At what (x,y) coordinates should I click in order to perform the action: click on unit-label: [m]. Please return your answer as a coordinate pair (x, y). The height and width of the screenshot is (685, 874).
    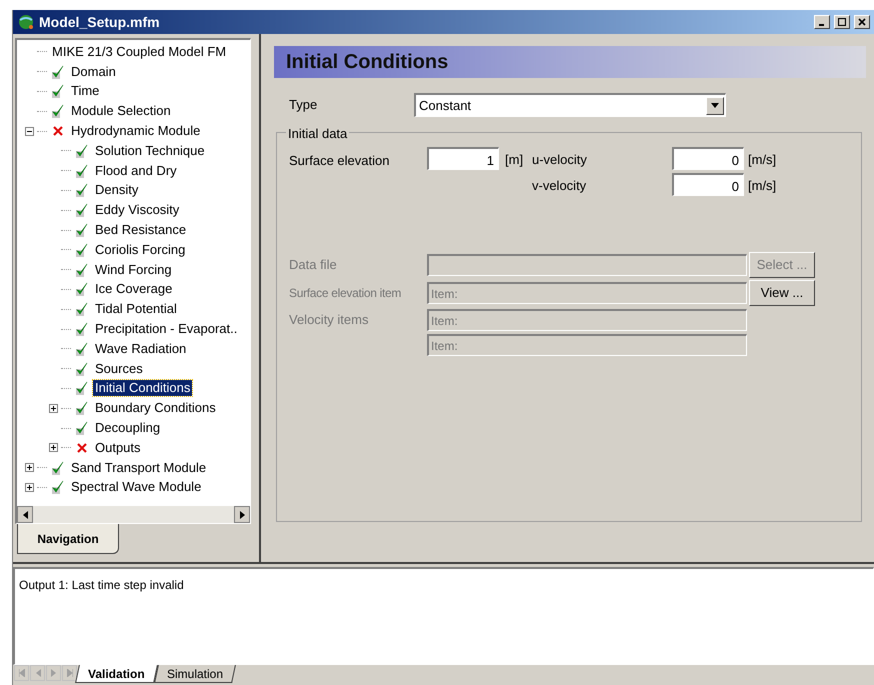
    Looking at the image, I should click on (514, 160).